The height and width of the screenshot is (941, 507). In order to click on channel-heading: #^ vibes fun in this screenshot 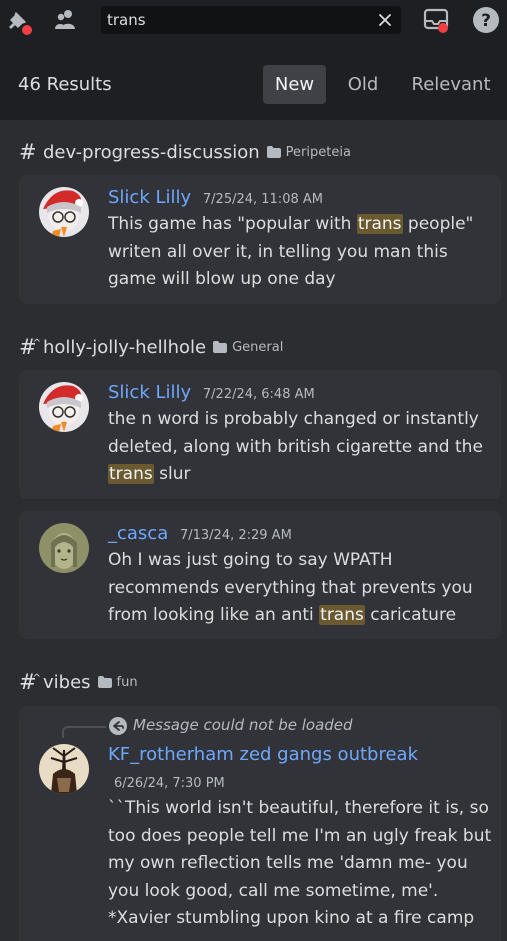, I will do `click(78, 682)`.